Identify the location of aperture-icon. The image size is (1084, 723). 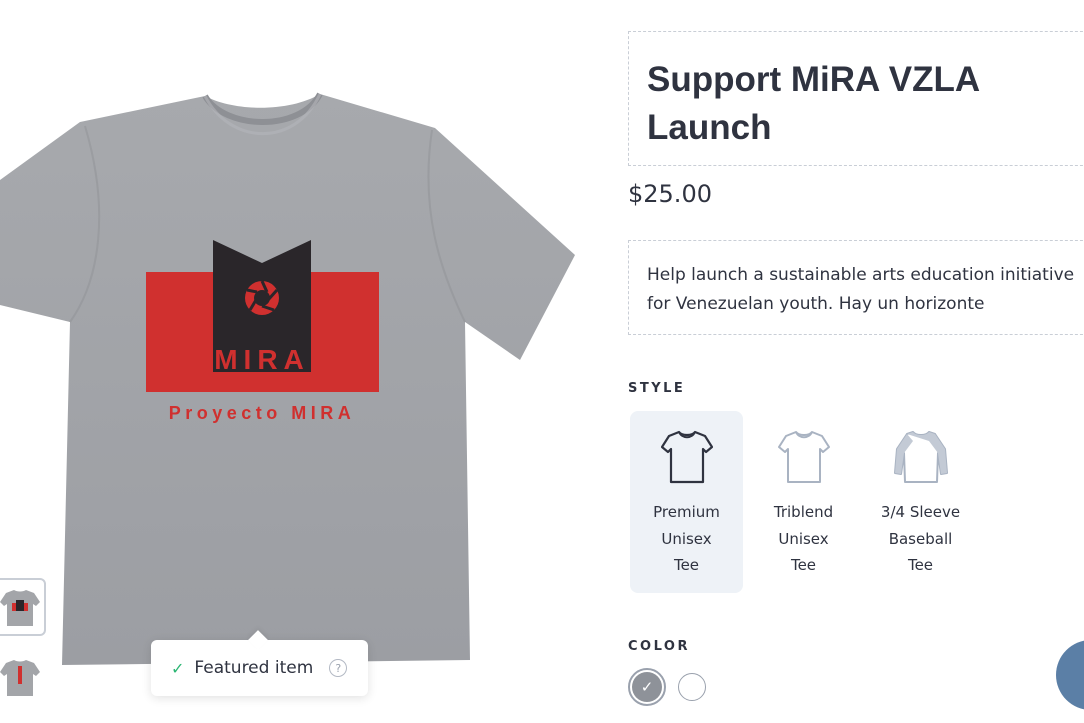
(262, 297).